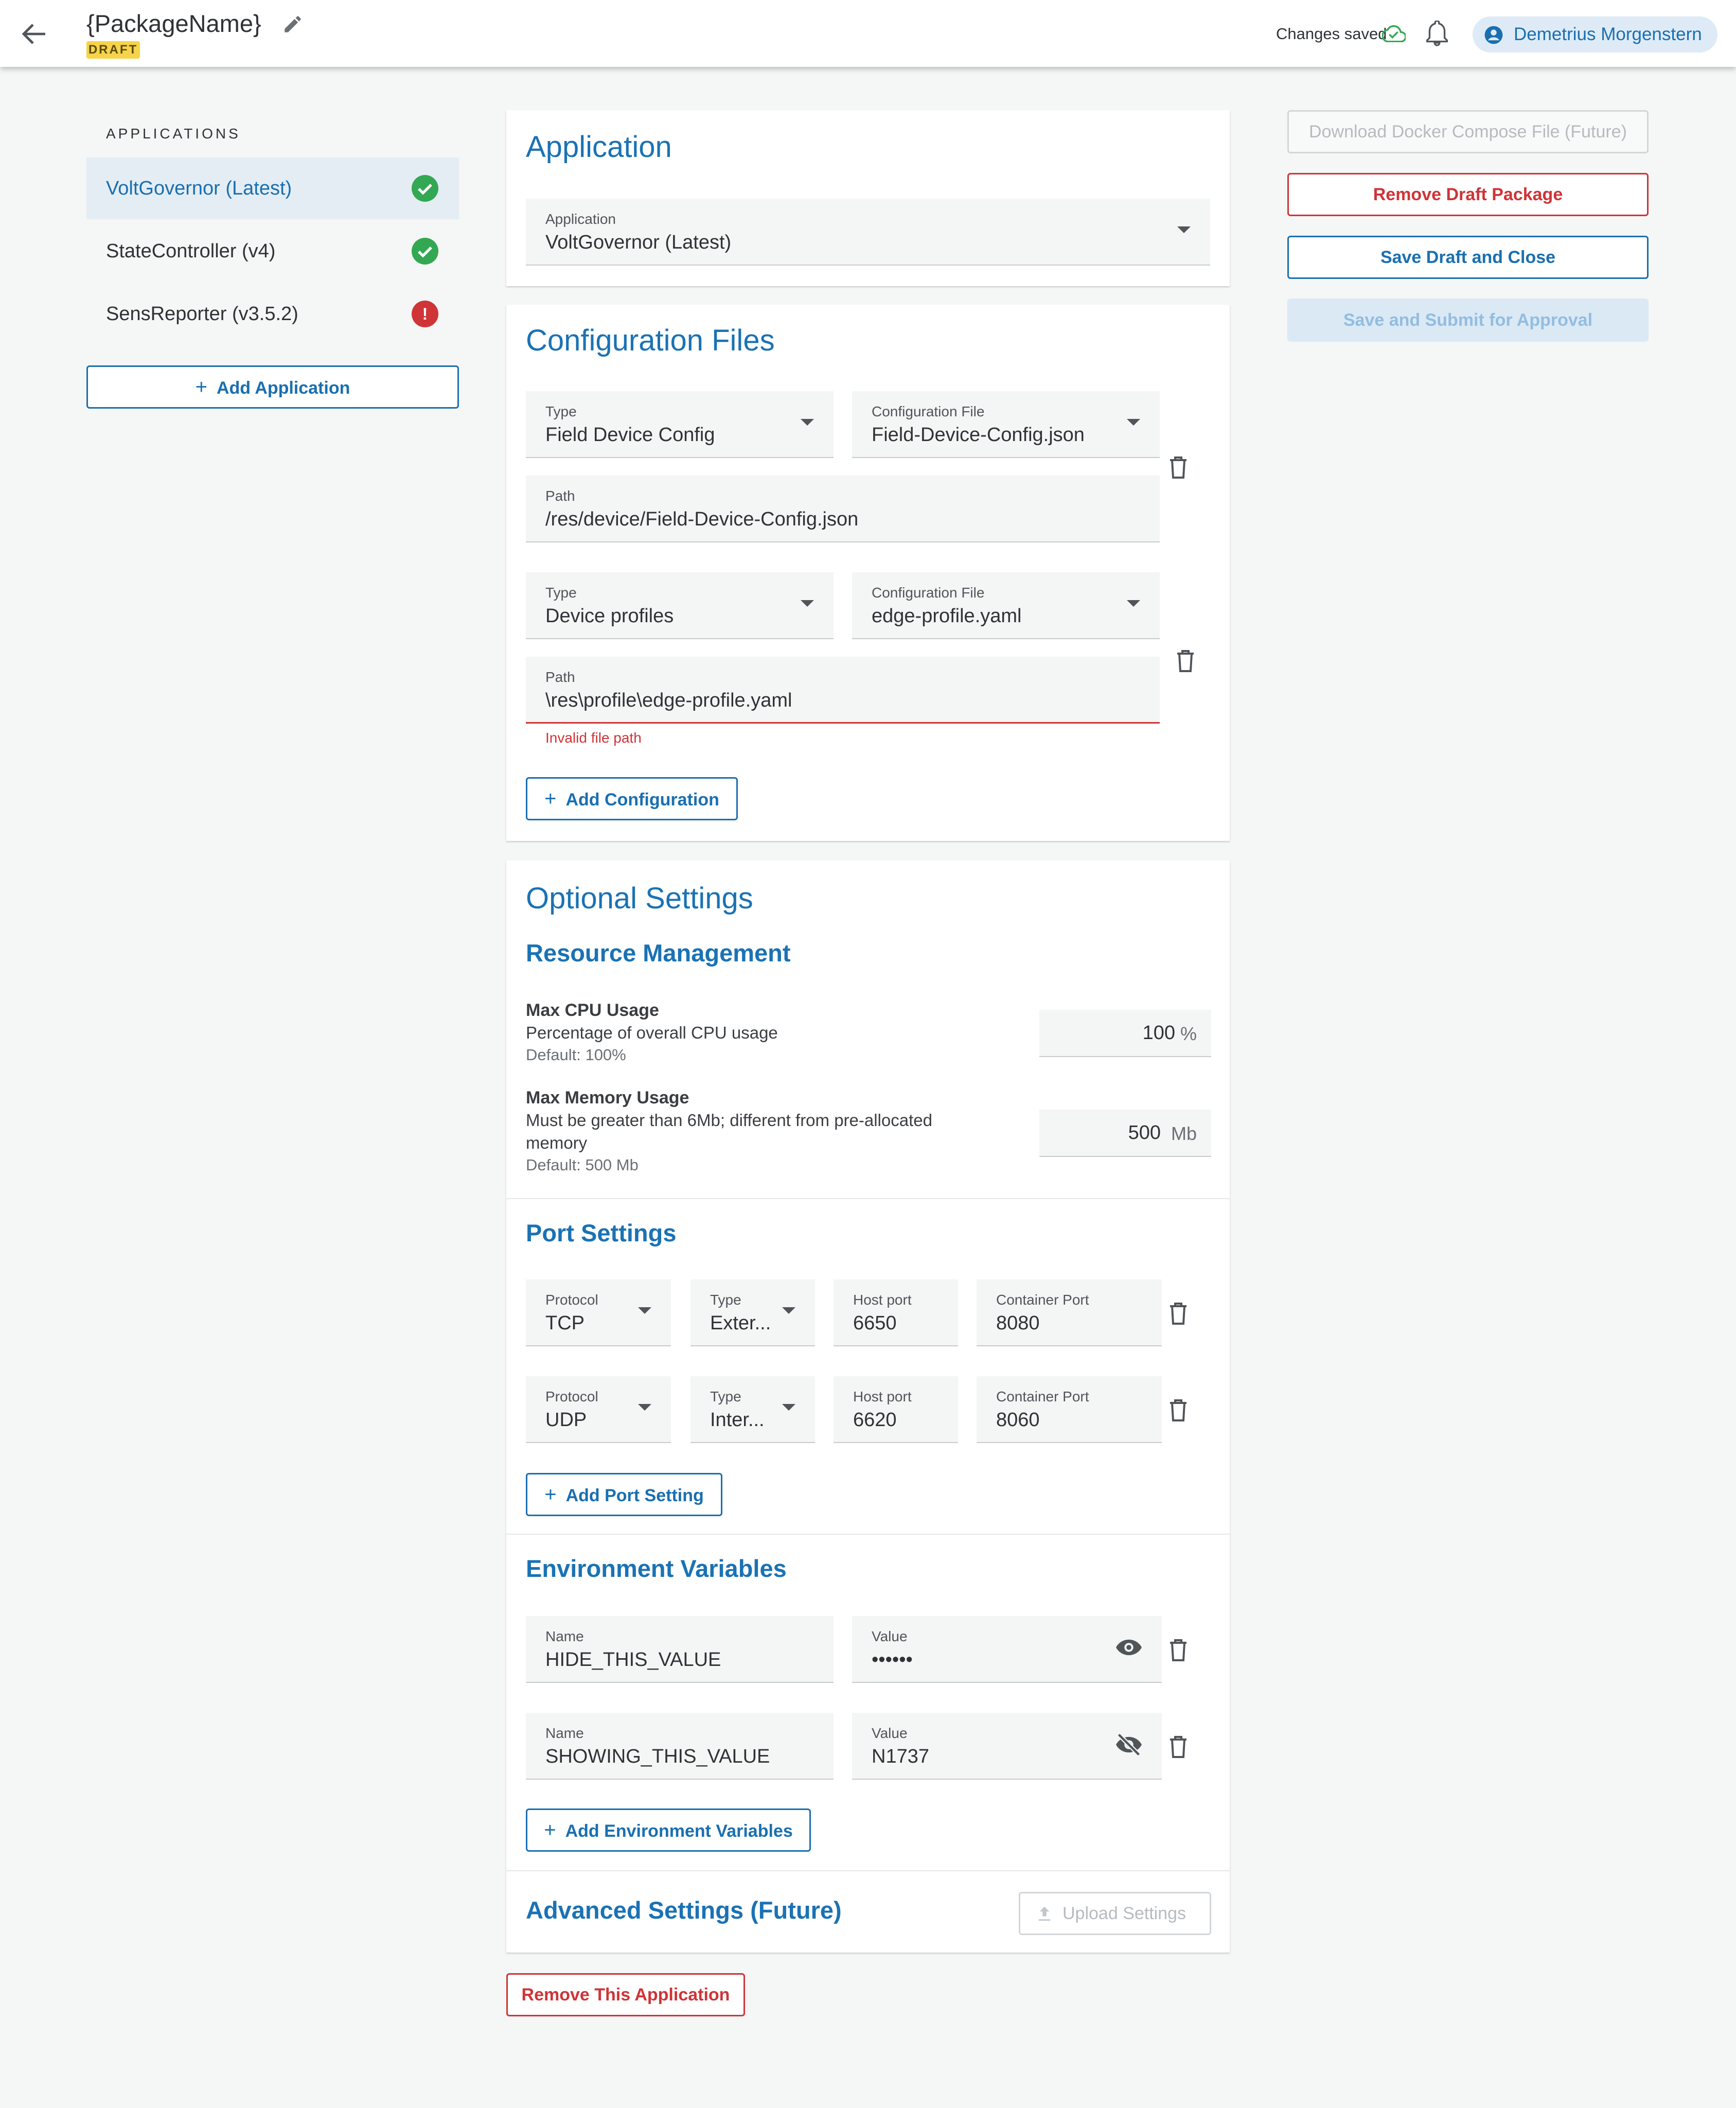  I want to click on upload-settings-button: Upload Settings, so click(1115, 1913).